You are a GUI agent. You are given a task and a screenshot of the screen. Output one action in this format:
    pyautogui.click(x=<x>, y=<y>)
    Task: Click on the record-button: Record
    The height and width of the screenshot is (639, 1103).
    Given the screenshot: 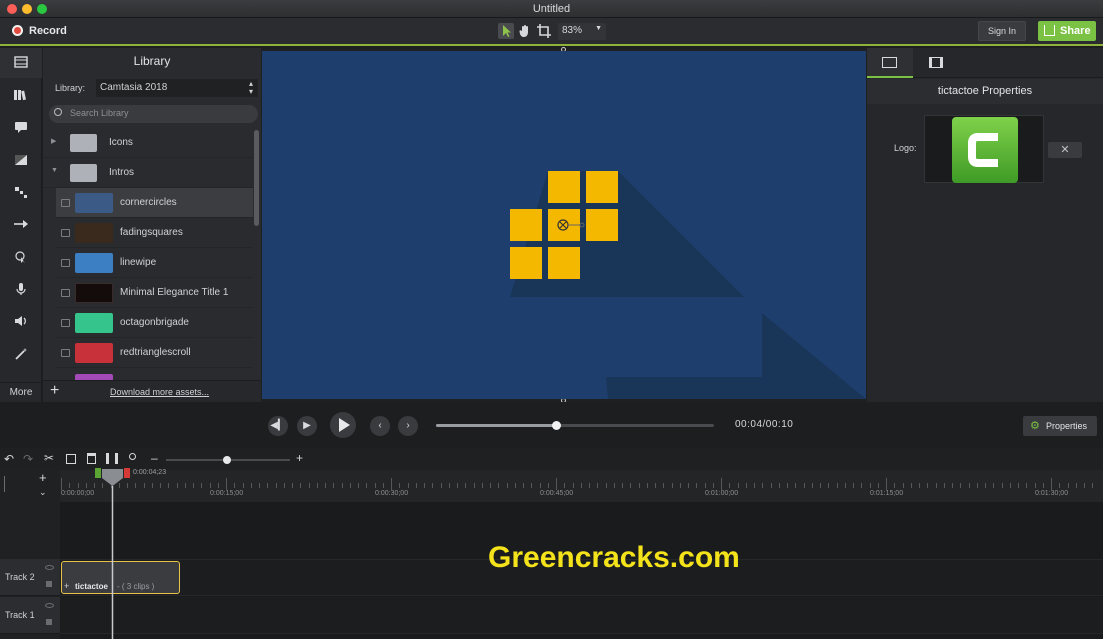 What is the action you would take?
    pyautogui.click(x=40, y=31)
    